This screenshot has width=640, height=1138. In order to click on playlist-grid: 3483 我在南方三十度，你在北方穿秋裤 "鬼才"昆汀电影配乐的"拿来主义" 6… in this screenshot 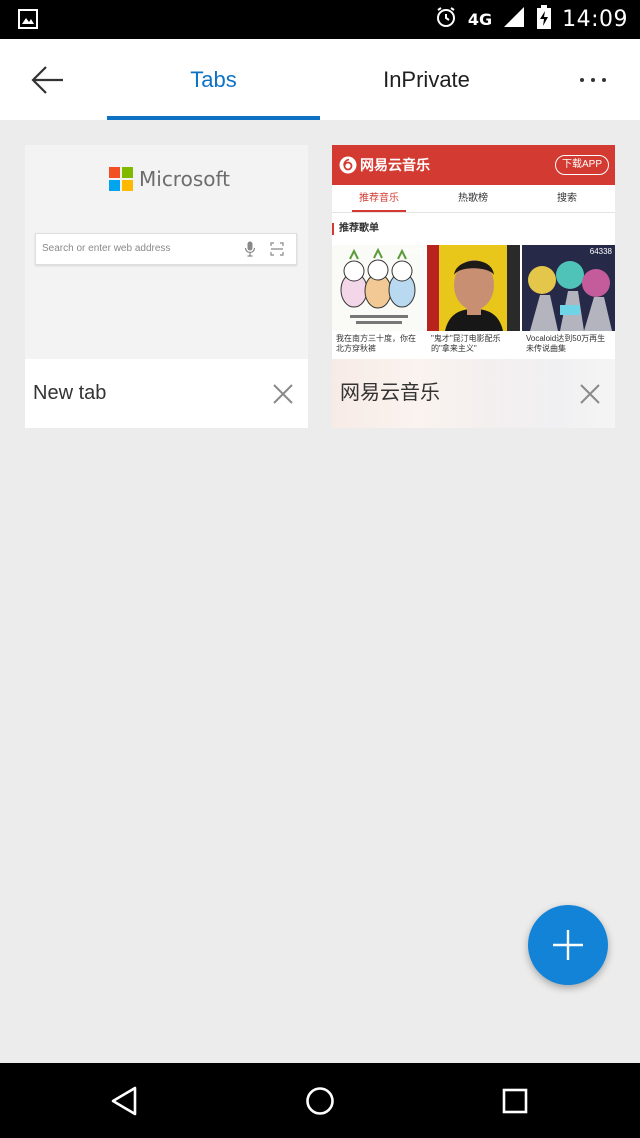, I will do `click(473, 302)`.